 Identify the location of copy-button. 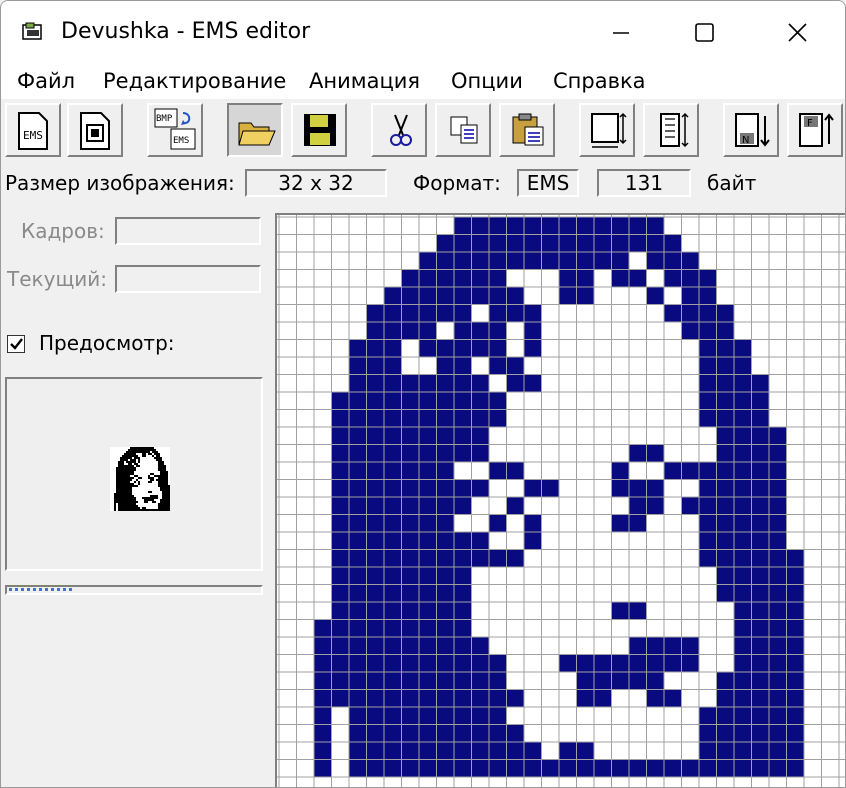
(463, 130).